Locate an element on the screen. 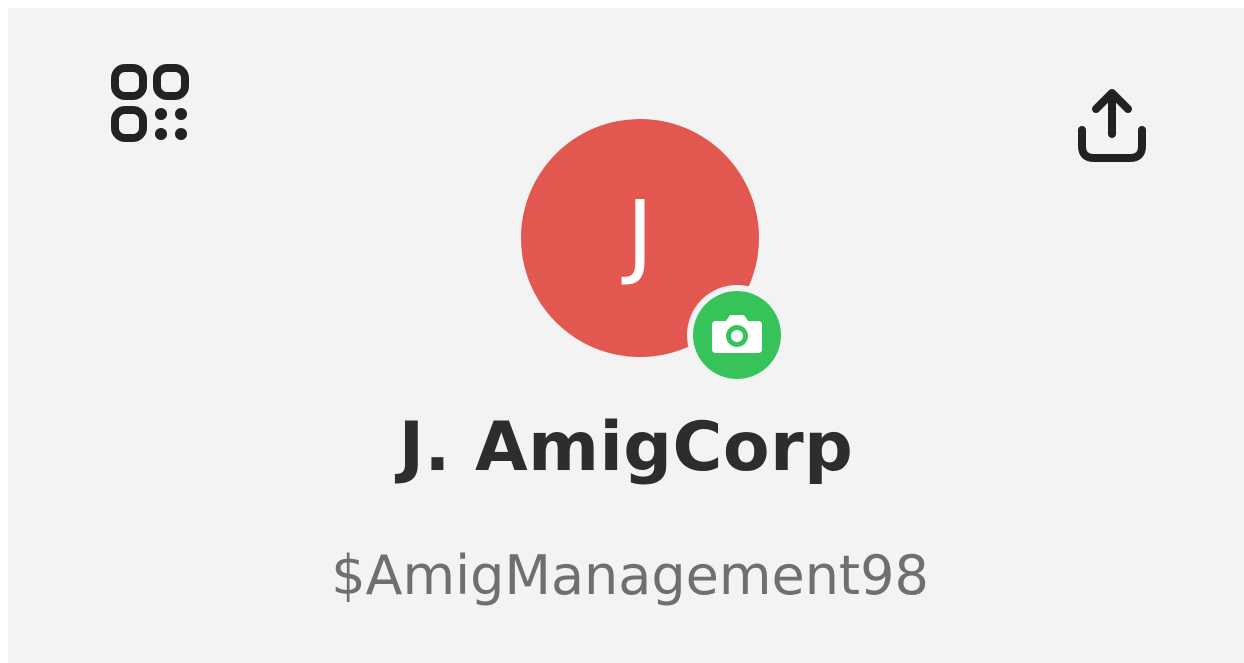 The image size is (1244, 663). display-name: J. AmigCorp is located at coordinates (626, 447).